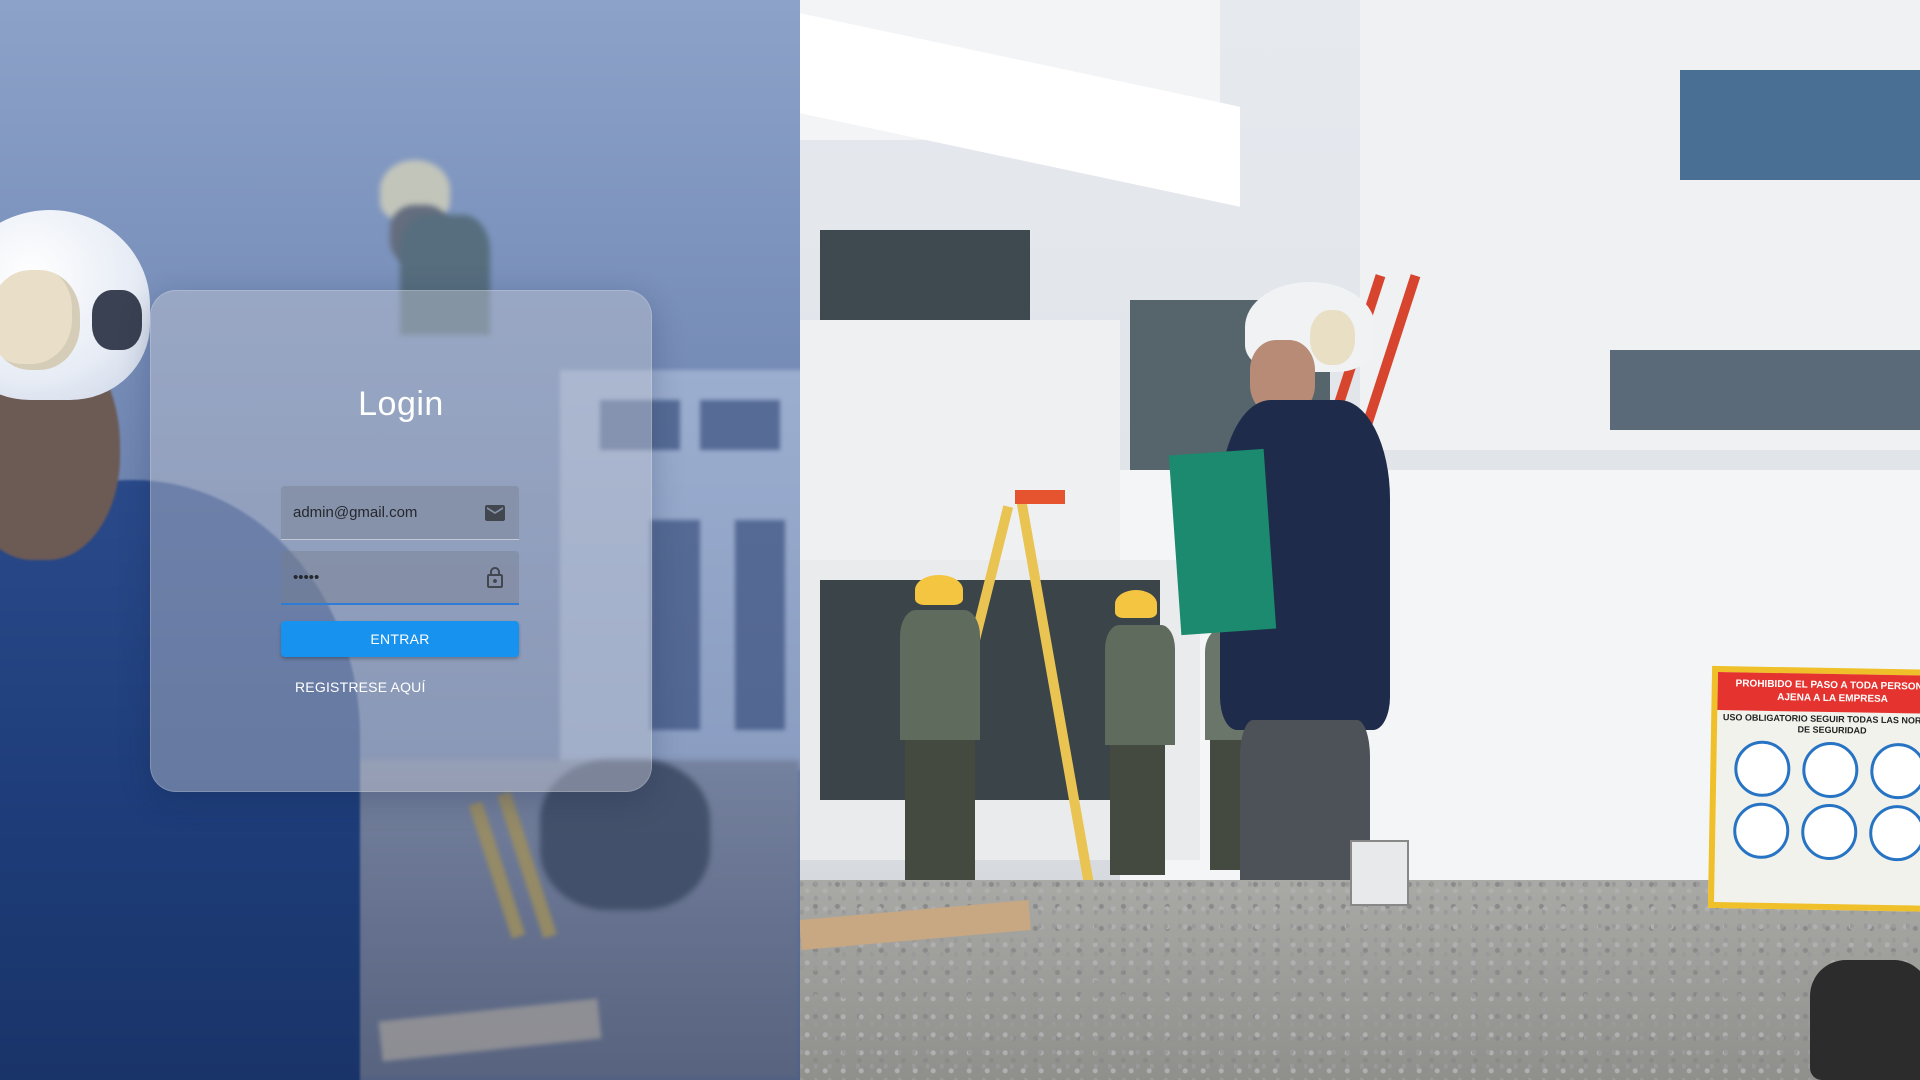 This screenshot has height=1080, width=1920. Describe the element at coordinates (1865, 1020) in the screenshot. I see `bucket` at that location.